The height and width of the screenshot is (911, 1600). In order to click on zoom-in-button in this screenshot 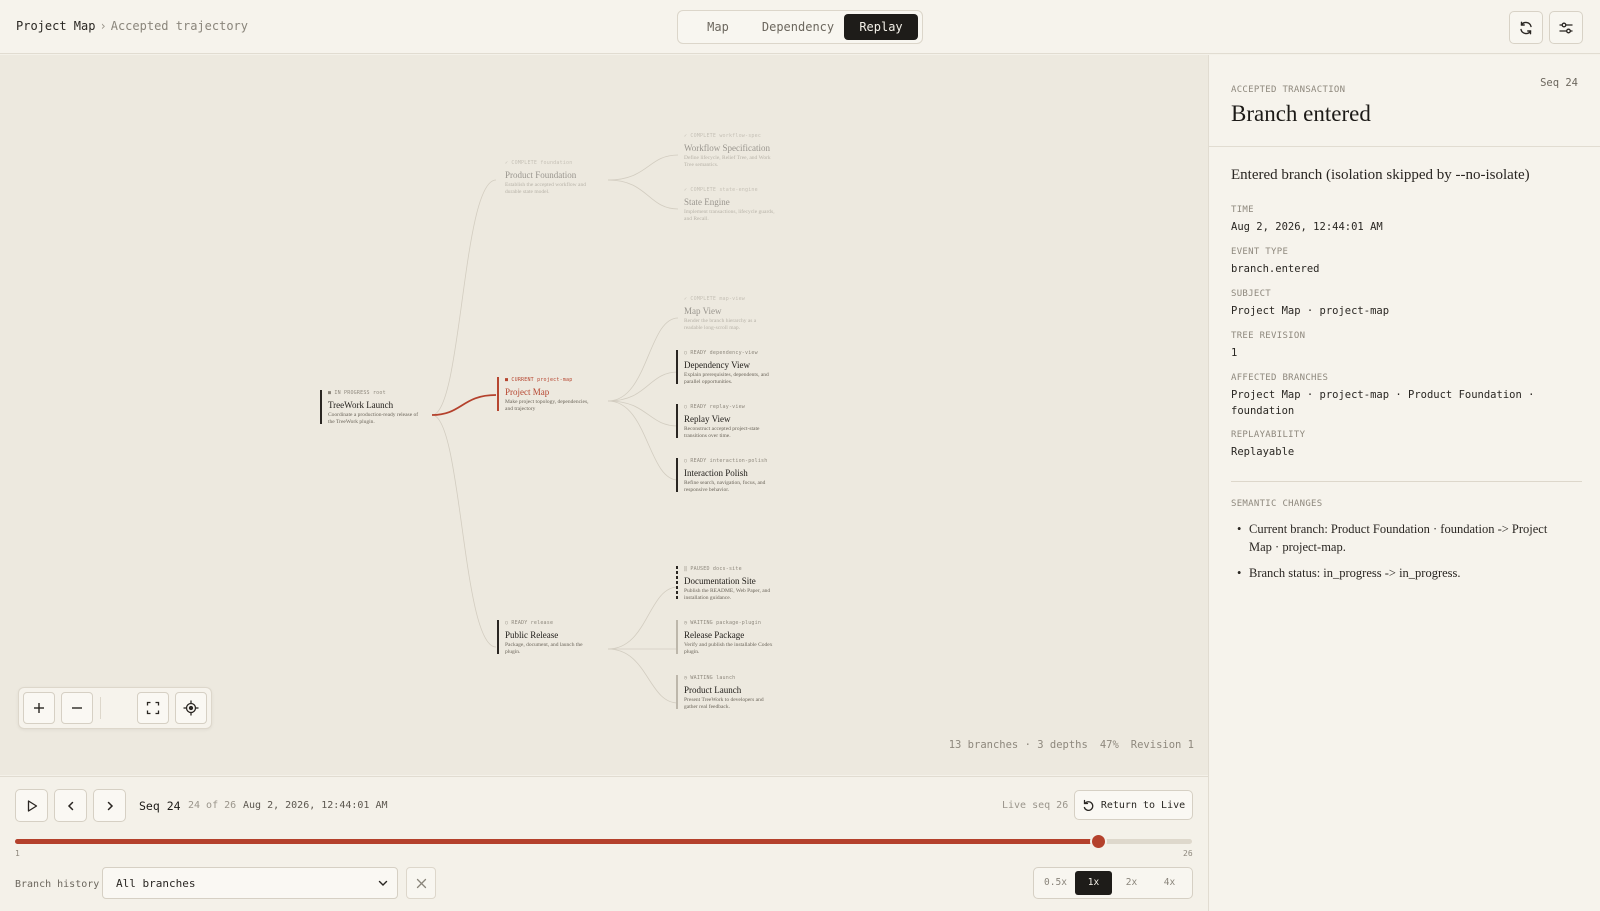, I will do `click(39, 708)`.